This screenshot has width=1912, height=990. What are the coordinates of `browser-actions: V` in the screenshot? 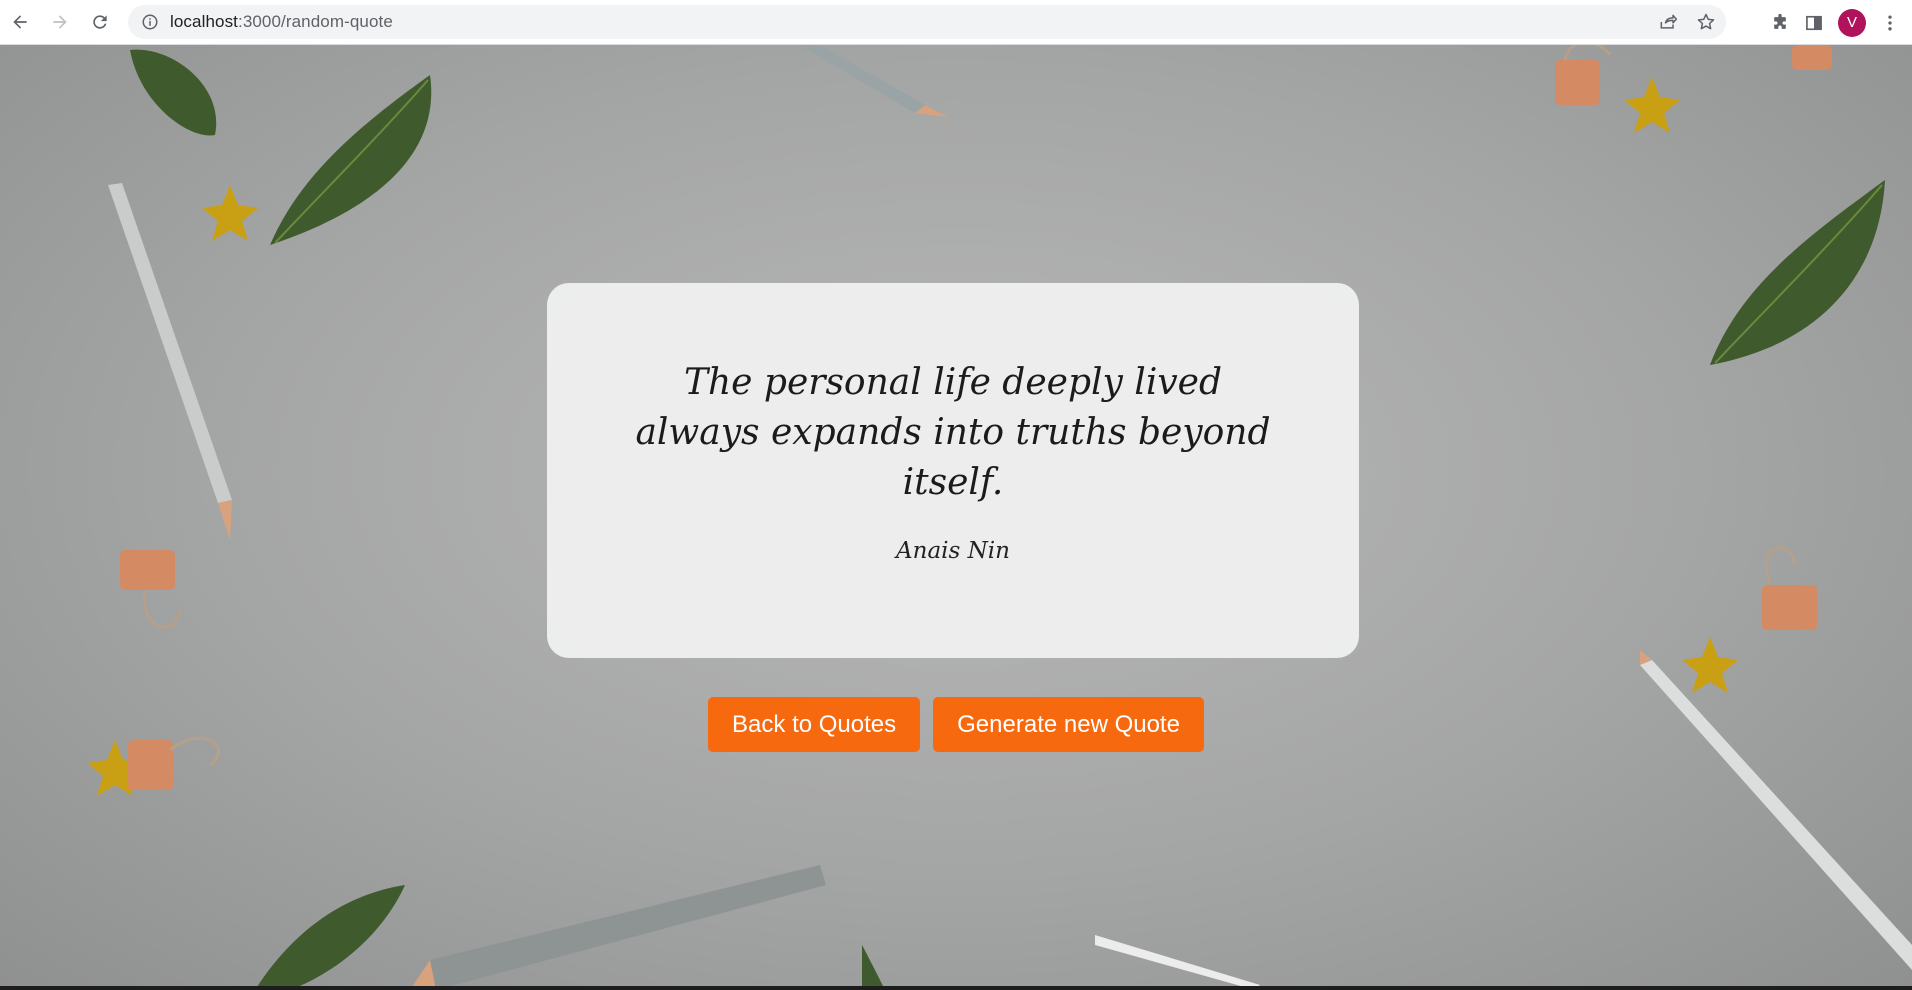 It's located at (1841, 22).